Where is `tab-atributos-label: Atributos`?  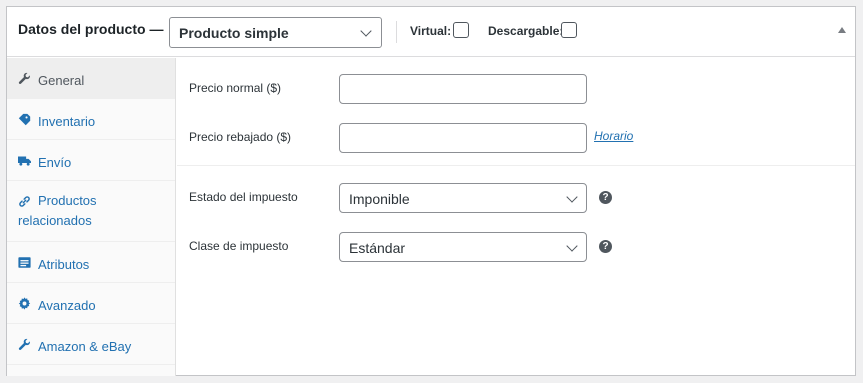 tab-atributos-label: Atributos is located at coordinates (64, 264).